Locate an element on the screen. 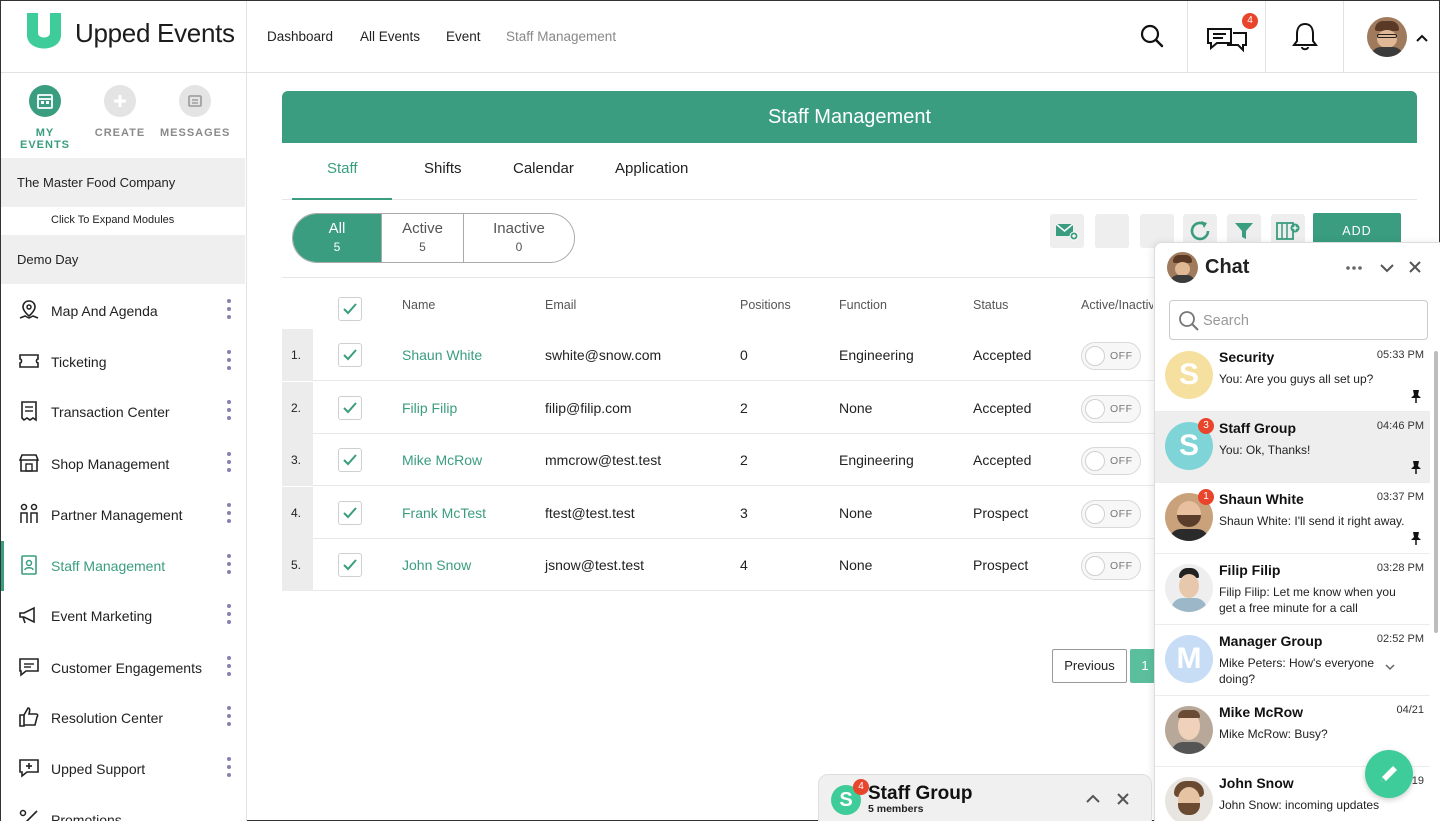  staff-positions: 3 is located at coordinates (744, 513).